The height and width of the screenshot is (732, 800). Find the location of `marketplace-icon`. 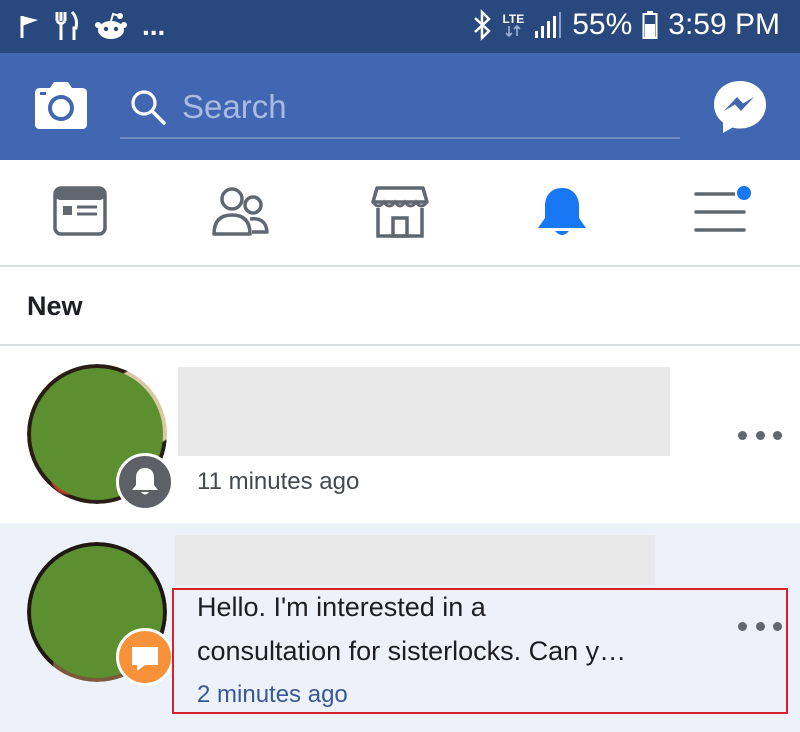

marketplace-icon is located at coordinates (400, 212).